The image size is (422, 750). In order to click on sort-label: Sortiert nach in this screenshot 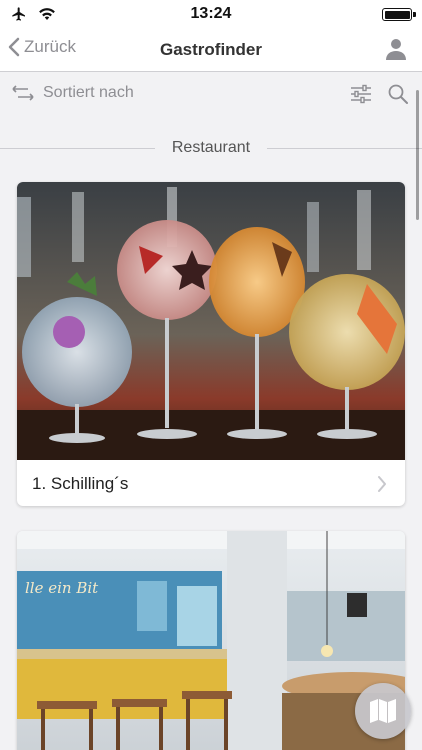, I will do `click(88, 92)`.